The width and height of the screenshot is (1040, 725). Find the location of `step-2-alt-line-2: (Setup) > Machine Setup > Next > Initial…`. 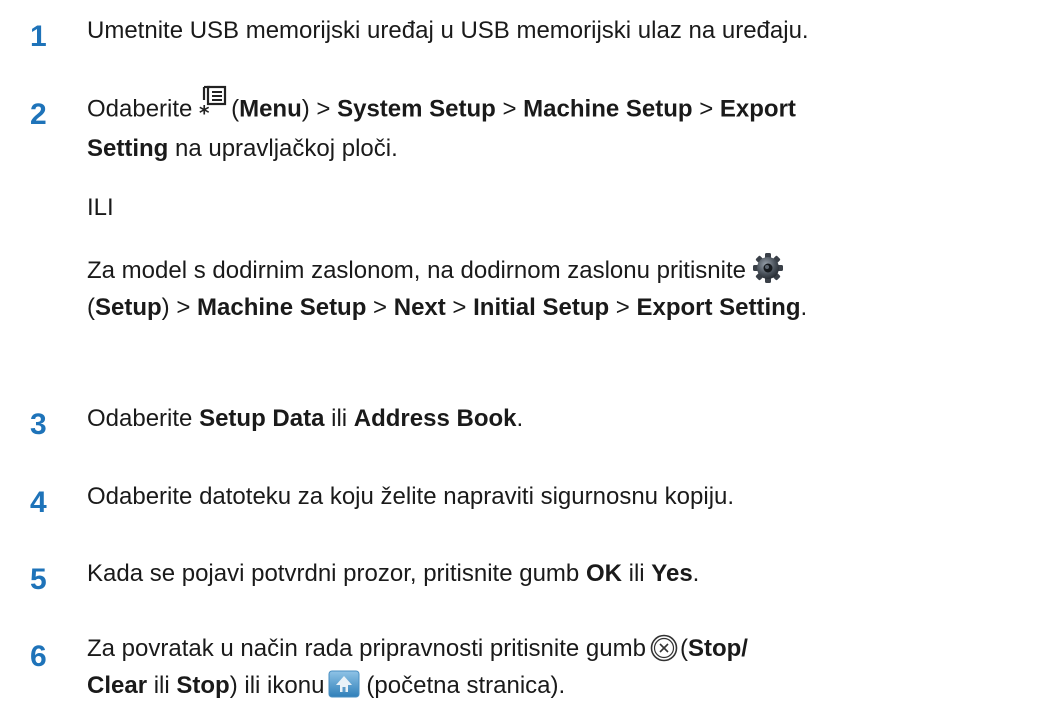

step-2-alt-line-2: (Setup) > Machine Setup > Next > Initial… is located at coordinates (447, 307).